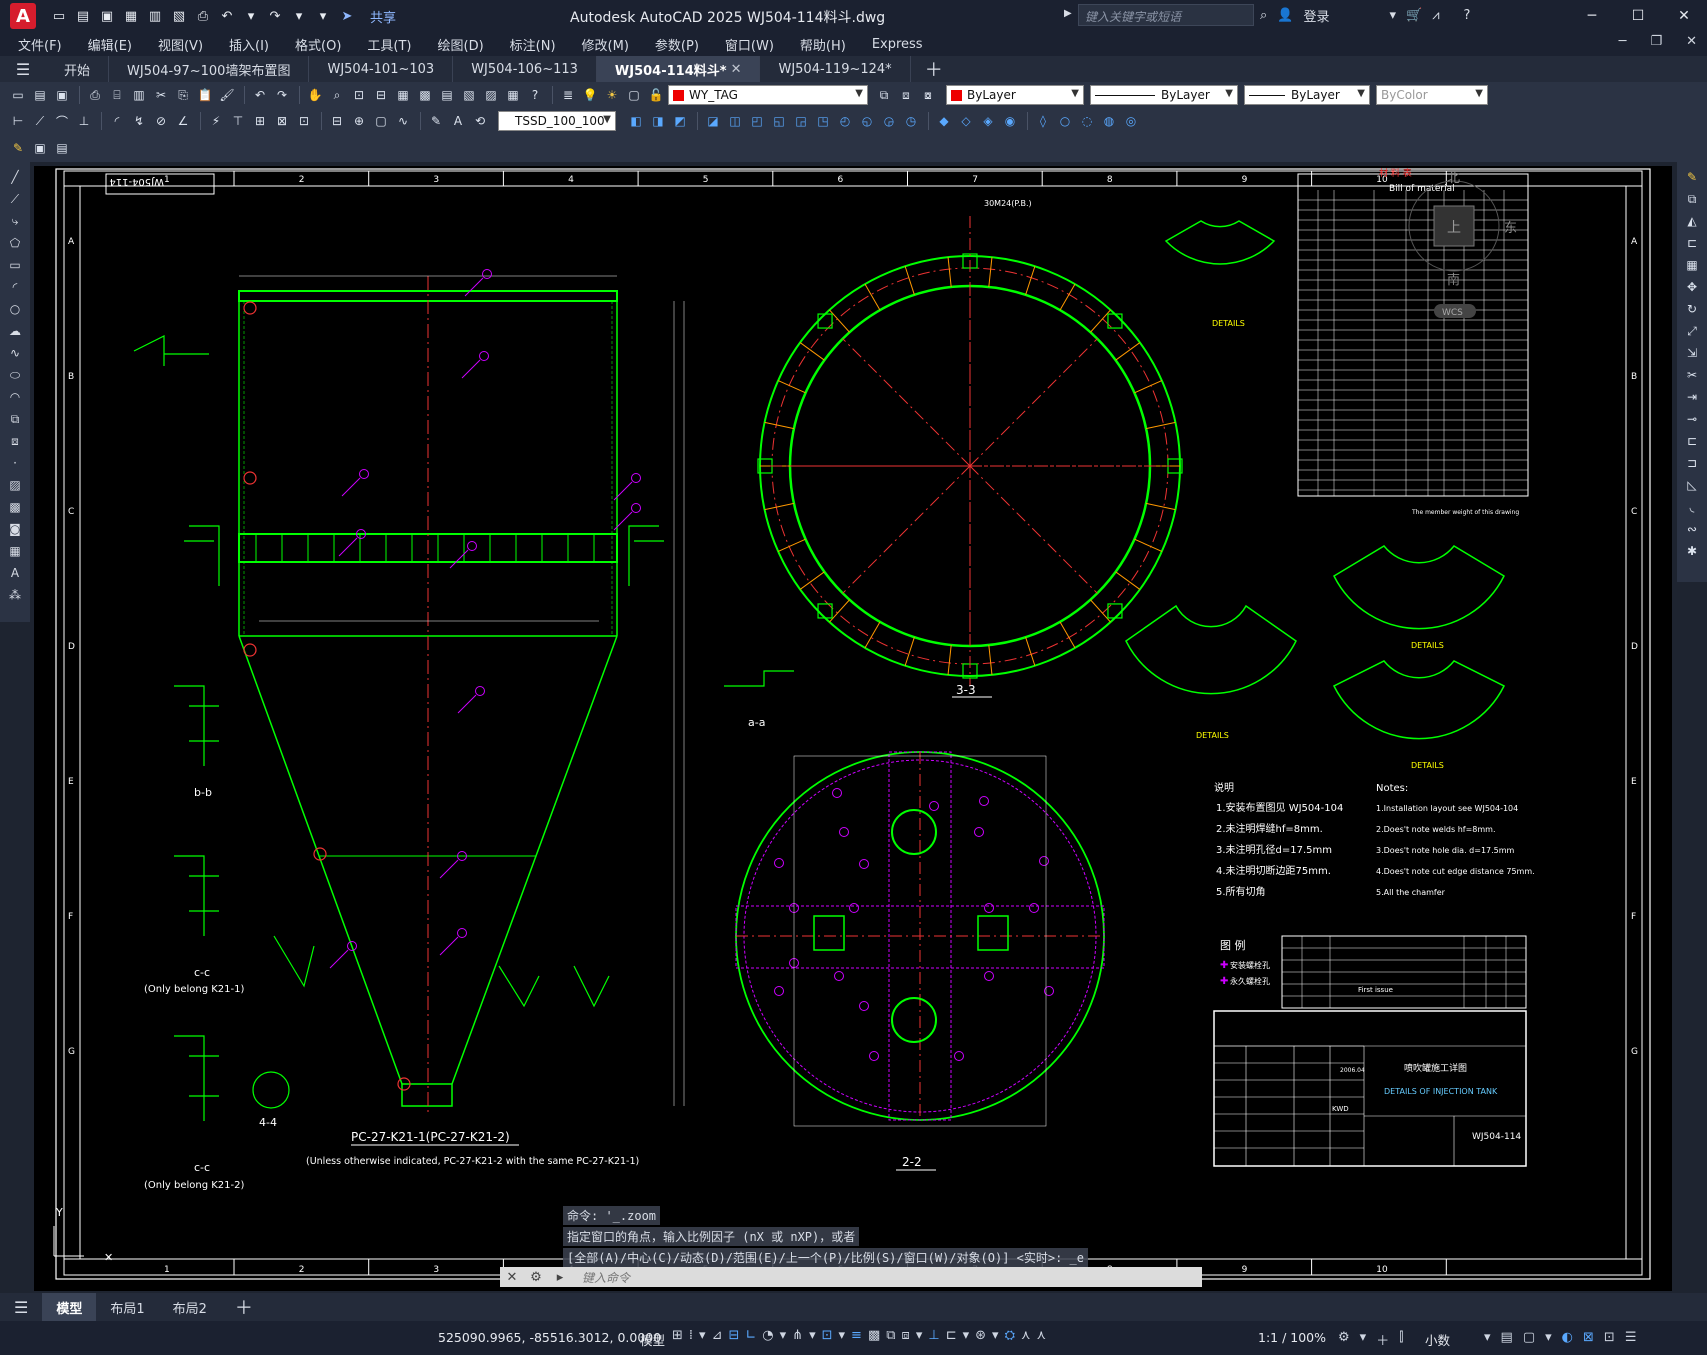 This screenshot has width=1707, height=1355. Describe the element at coordinates (1068, 13) in the screenshot. I see `search-expand-icon: ▶` at that location.